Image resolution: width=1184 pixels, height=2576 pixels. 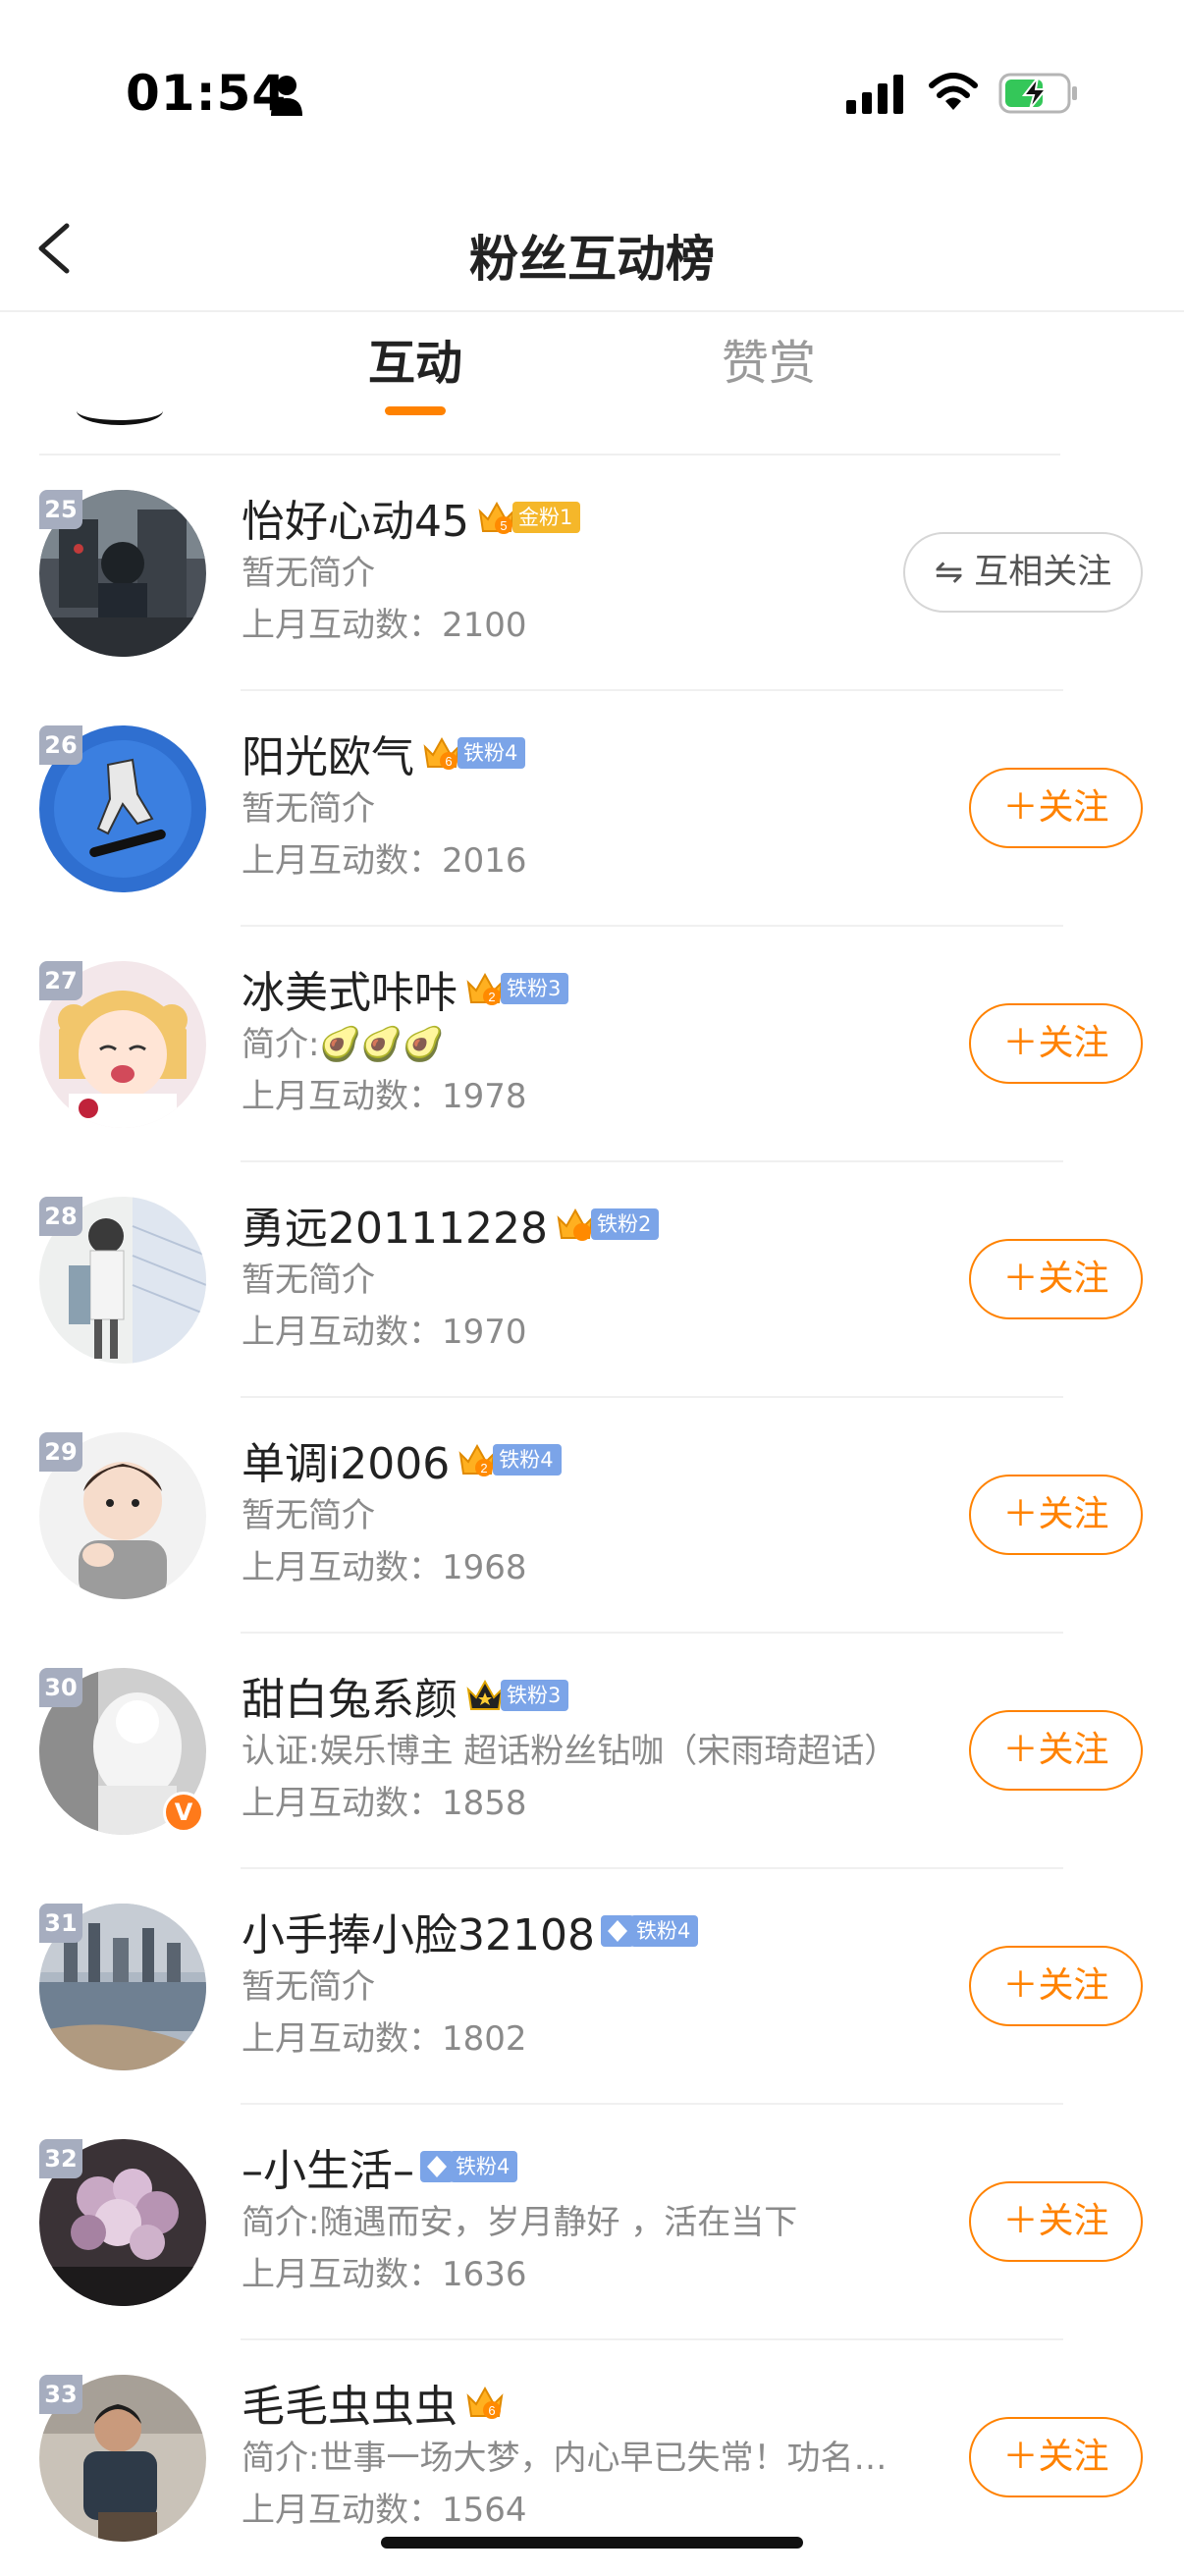 I want to click on fan-info: 单调i2006 2 铁粉4 暂无简介 上月互动数：1968, so click(x=585, y=1511).